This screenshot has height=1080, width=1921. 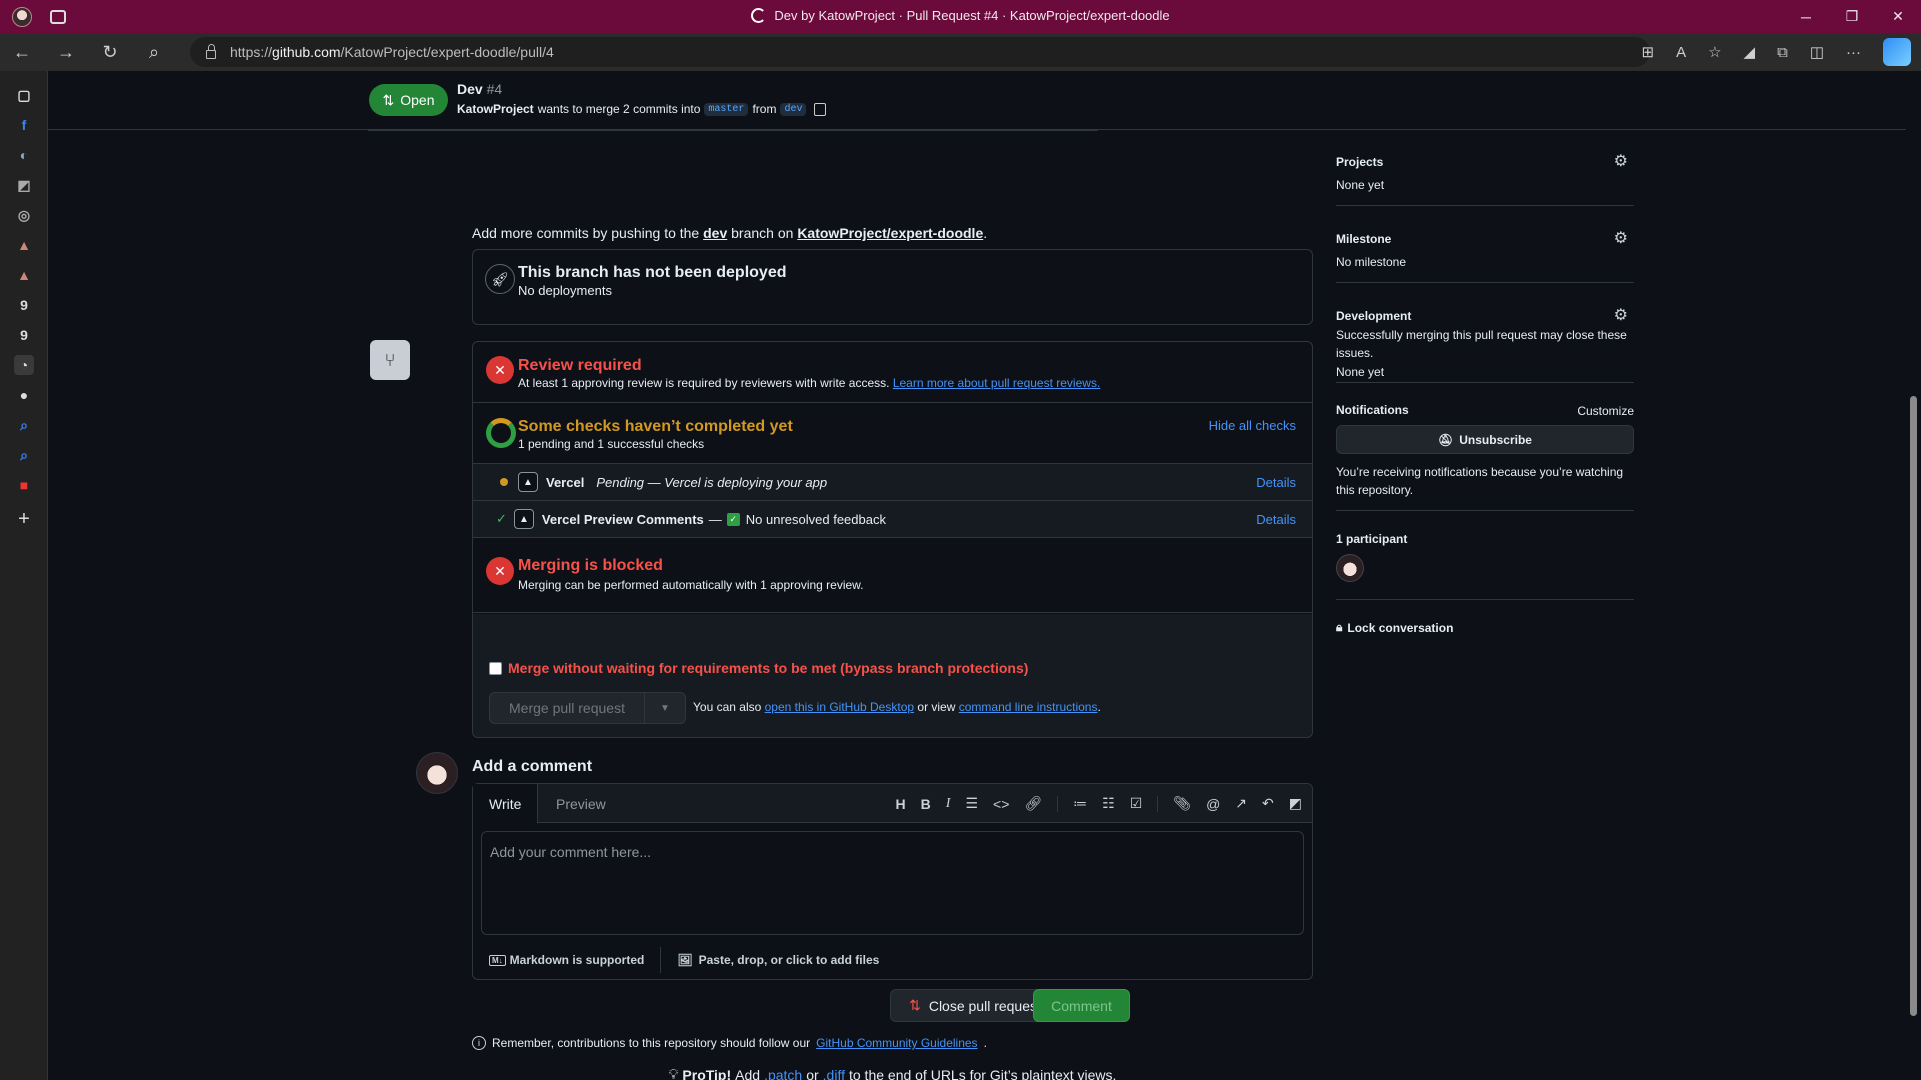 What do you see at coordinates (1108, 803) in the screenshot?
I see `unordered-list-icon: ☷` at bounding box center [1108, 803].